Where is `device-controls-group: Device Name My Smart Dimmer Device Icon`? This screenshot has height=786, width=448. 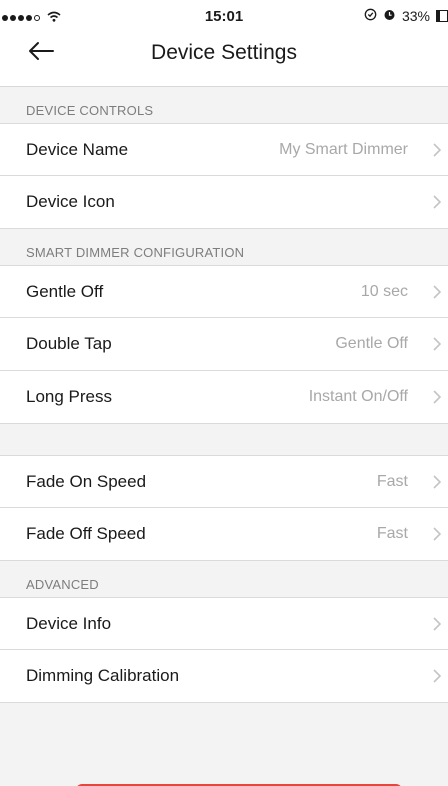 device-controls-group: Device Name My Smart Dimmer Device Icon is located at coordinates (224, 176).